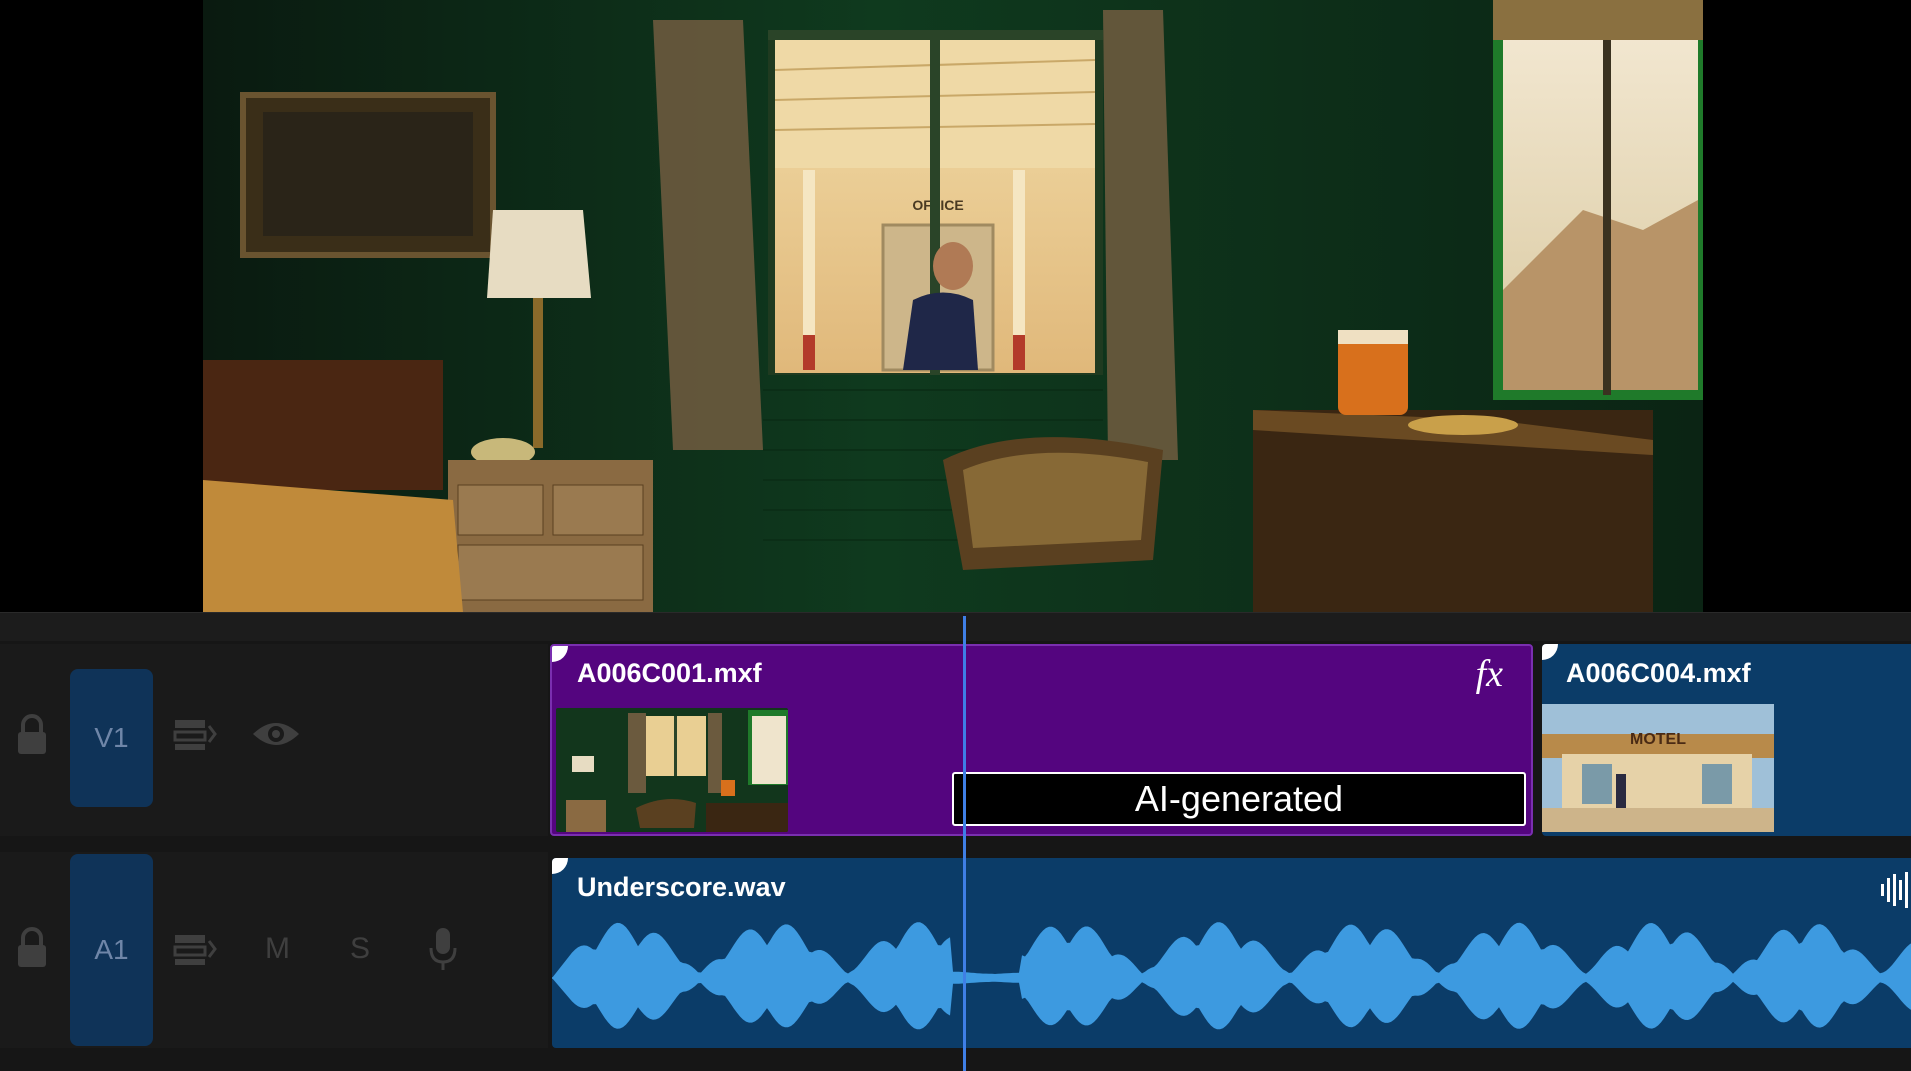  I want to click on time-ruler, so click(955, 626).